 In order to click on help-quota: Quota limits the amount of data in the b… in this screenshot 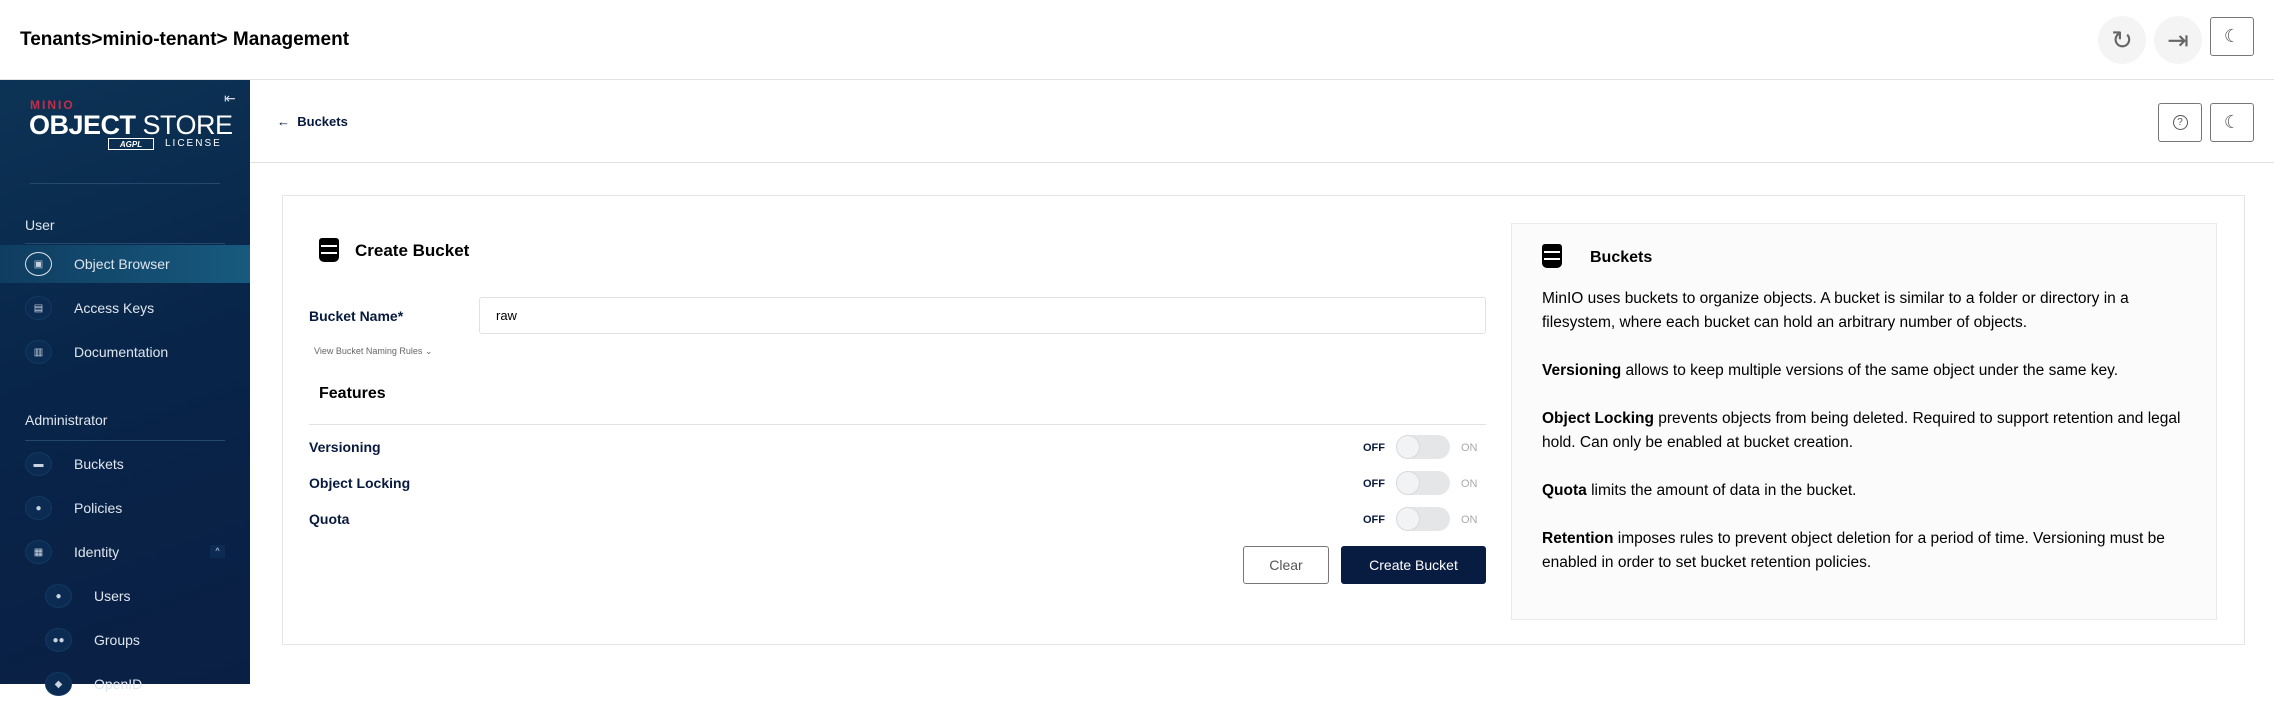, I will do `click(1699, 490)`.